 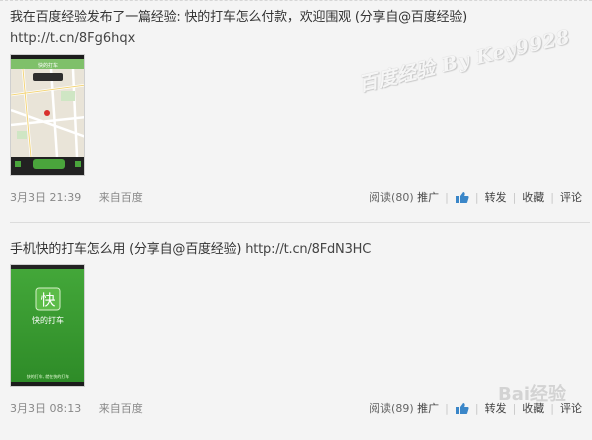 I want to click on post-time: 3月3日 21:39, so click(x=45, y=197).